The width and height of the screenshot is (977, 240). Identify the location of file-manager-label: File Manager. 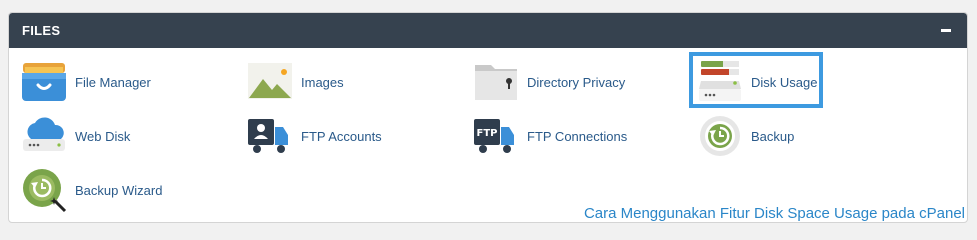
(113, 82).